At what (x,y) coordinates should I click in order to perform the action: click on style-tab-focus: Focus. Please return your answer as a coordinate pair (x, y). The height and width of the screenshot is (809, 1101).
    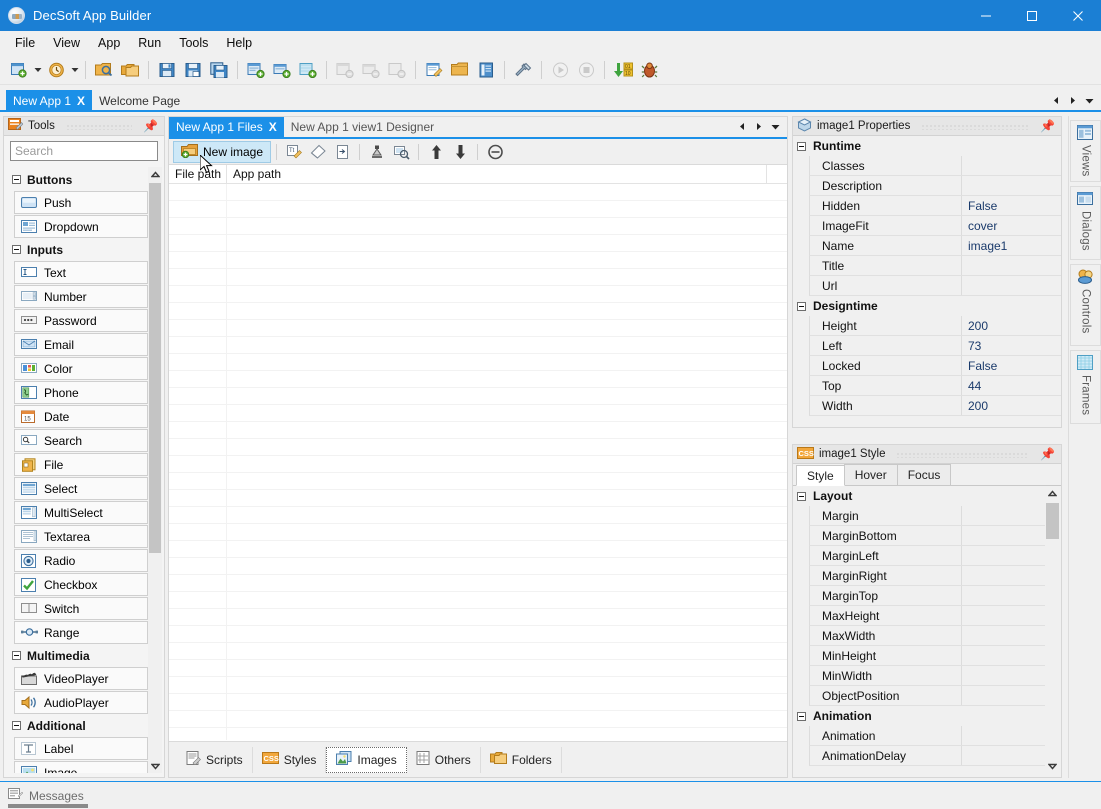
    Looking at the image, I should click on (924, 474).